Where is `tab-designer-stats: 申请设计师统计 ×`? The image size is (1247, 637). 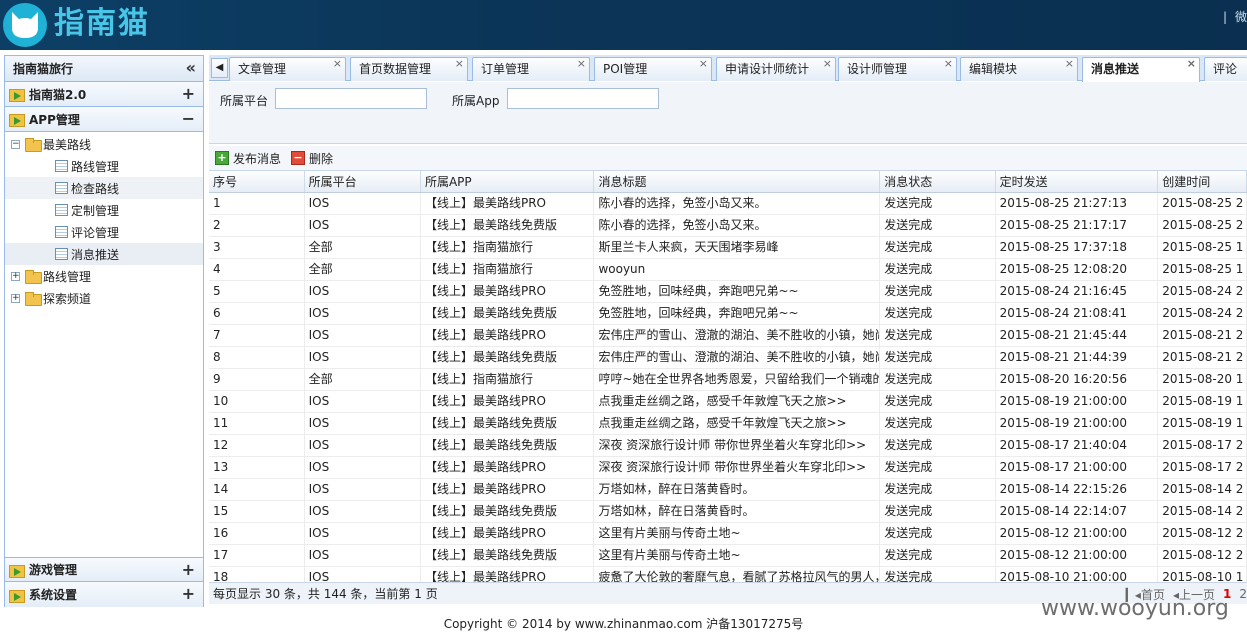 tab-designer-stats: 申请设计师统计 × is located at coordinates (776, 69).